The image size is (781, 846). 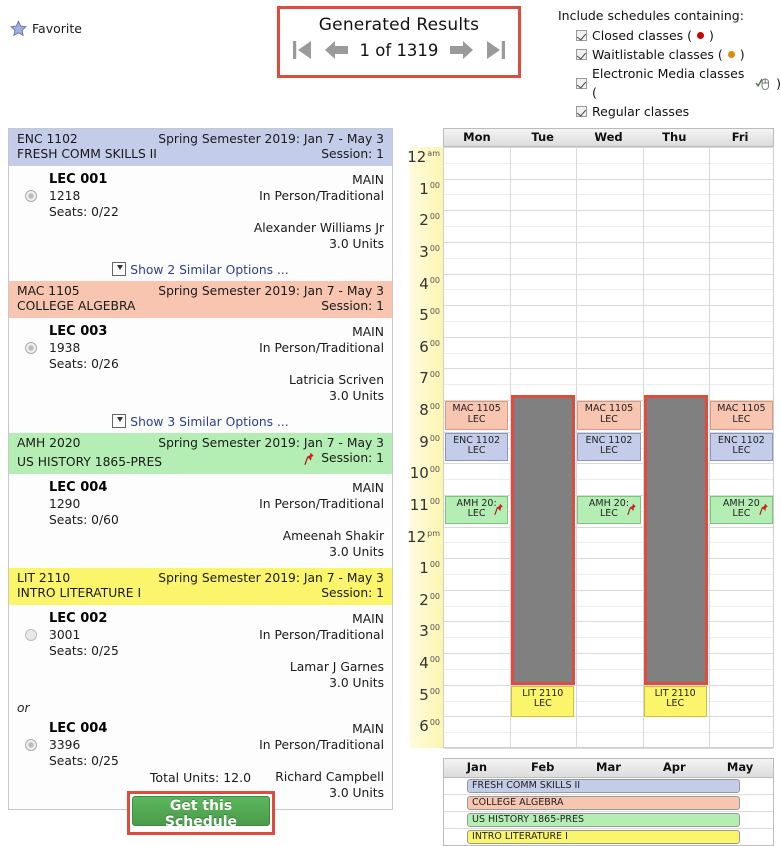 I want to click on section-lec: LEC 001, so click(x=78, y=179).